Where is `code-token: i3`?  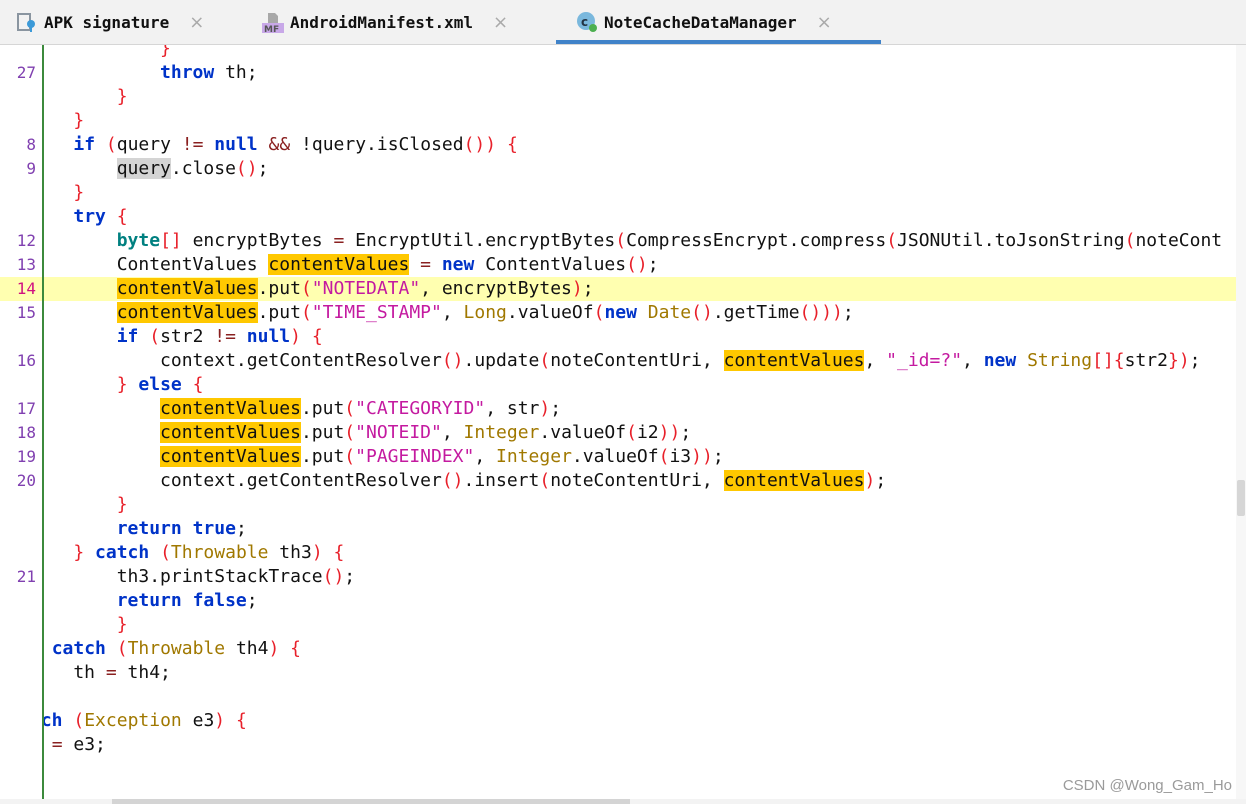 code-token: i3 is located at coordinates (680, 456).